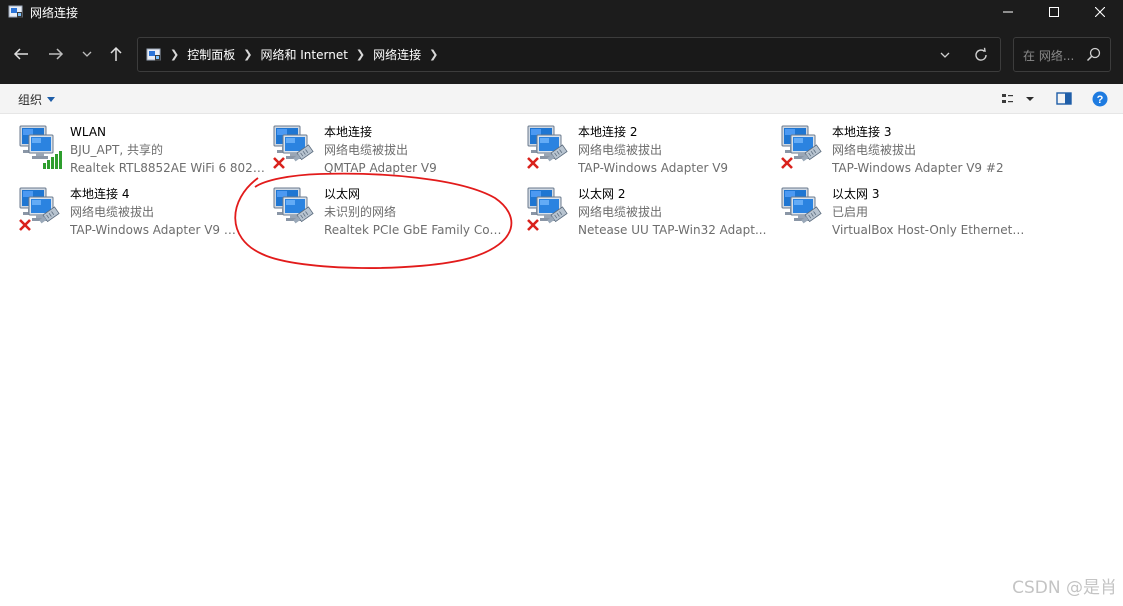 The image size is (1123, 606). I want to click on back-button, so click(21, 54).